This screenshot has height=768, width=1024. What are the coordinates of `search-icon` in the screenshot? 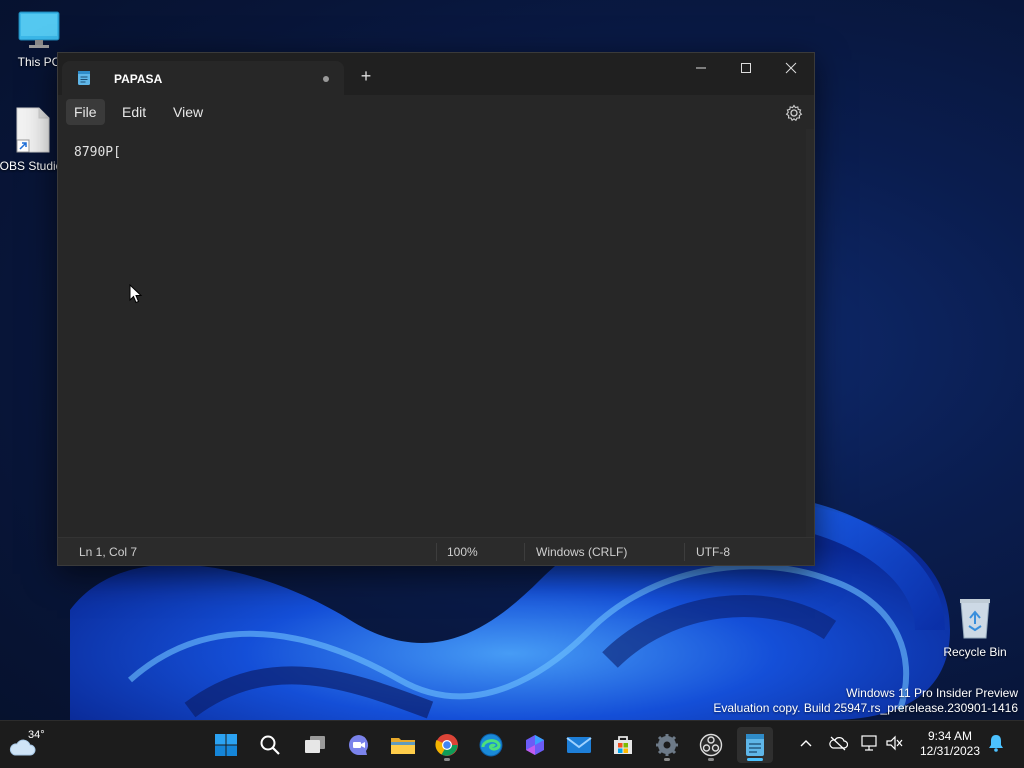 It's located at (270, 745).